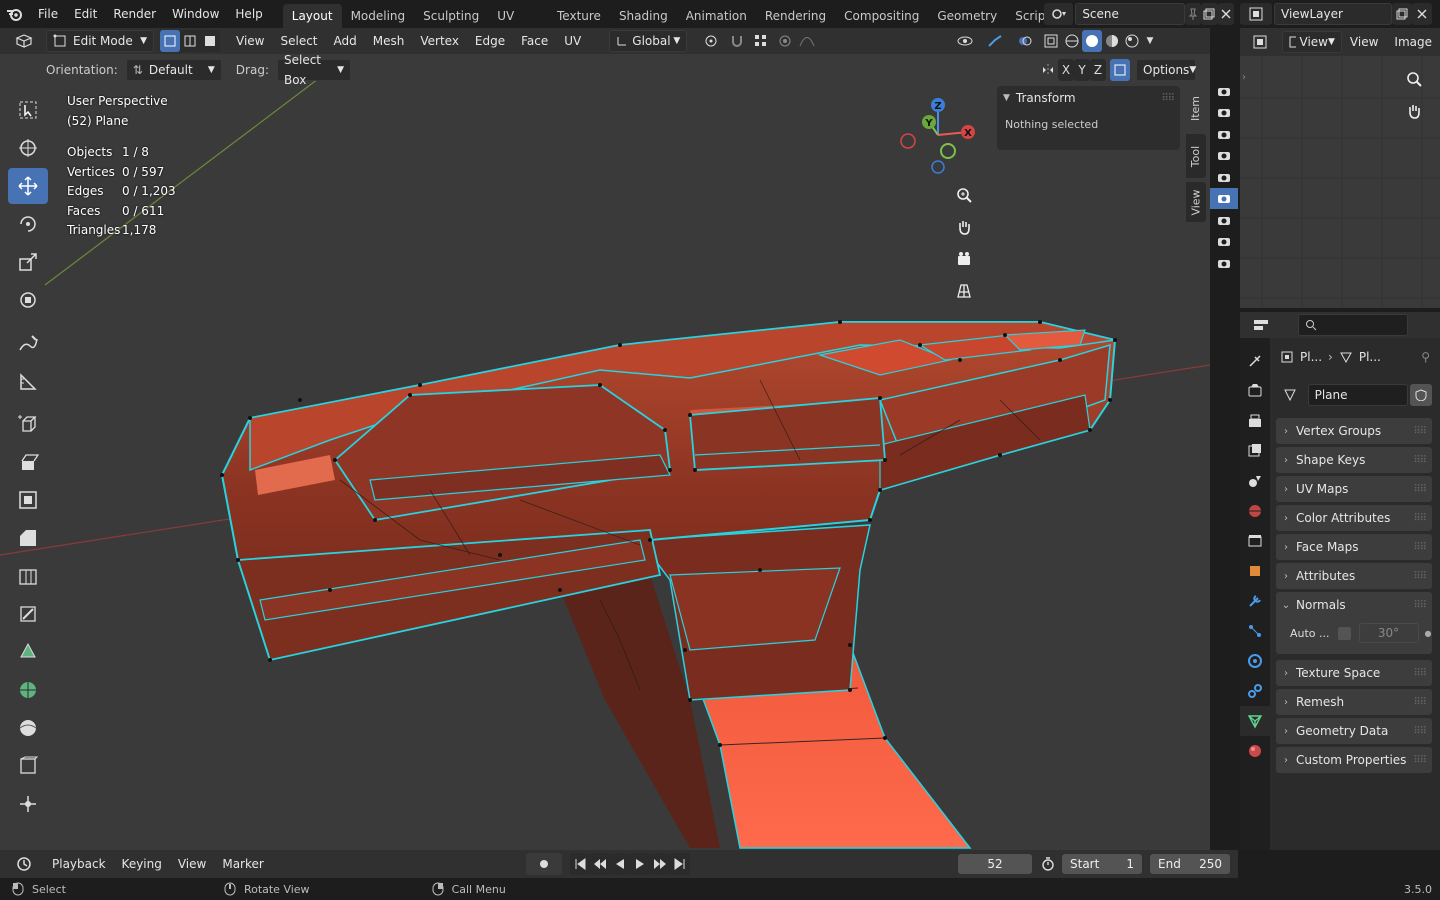 This screenshot has height=900, width=1440. I want to click on transform-tool, so click(28, 300).